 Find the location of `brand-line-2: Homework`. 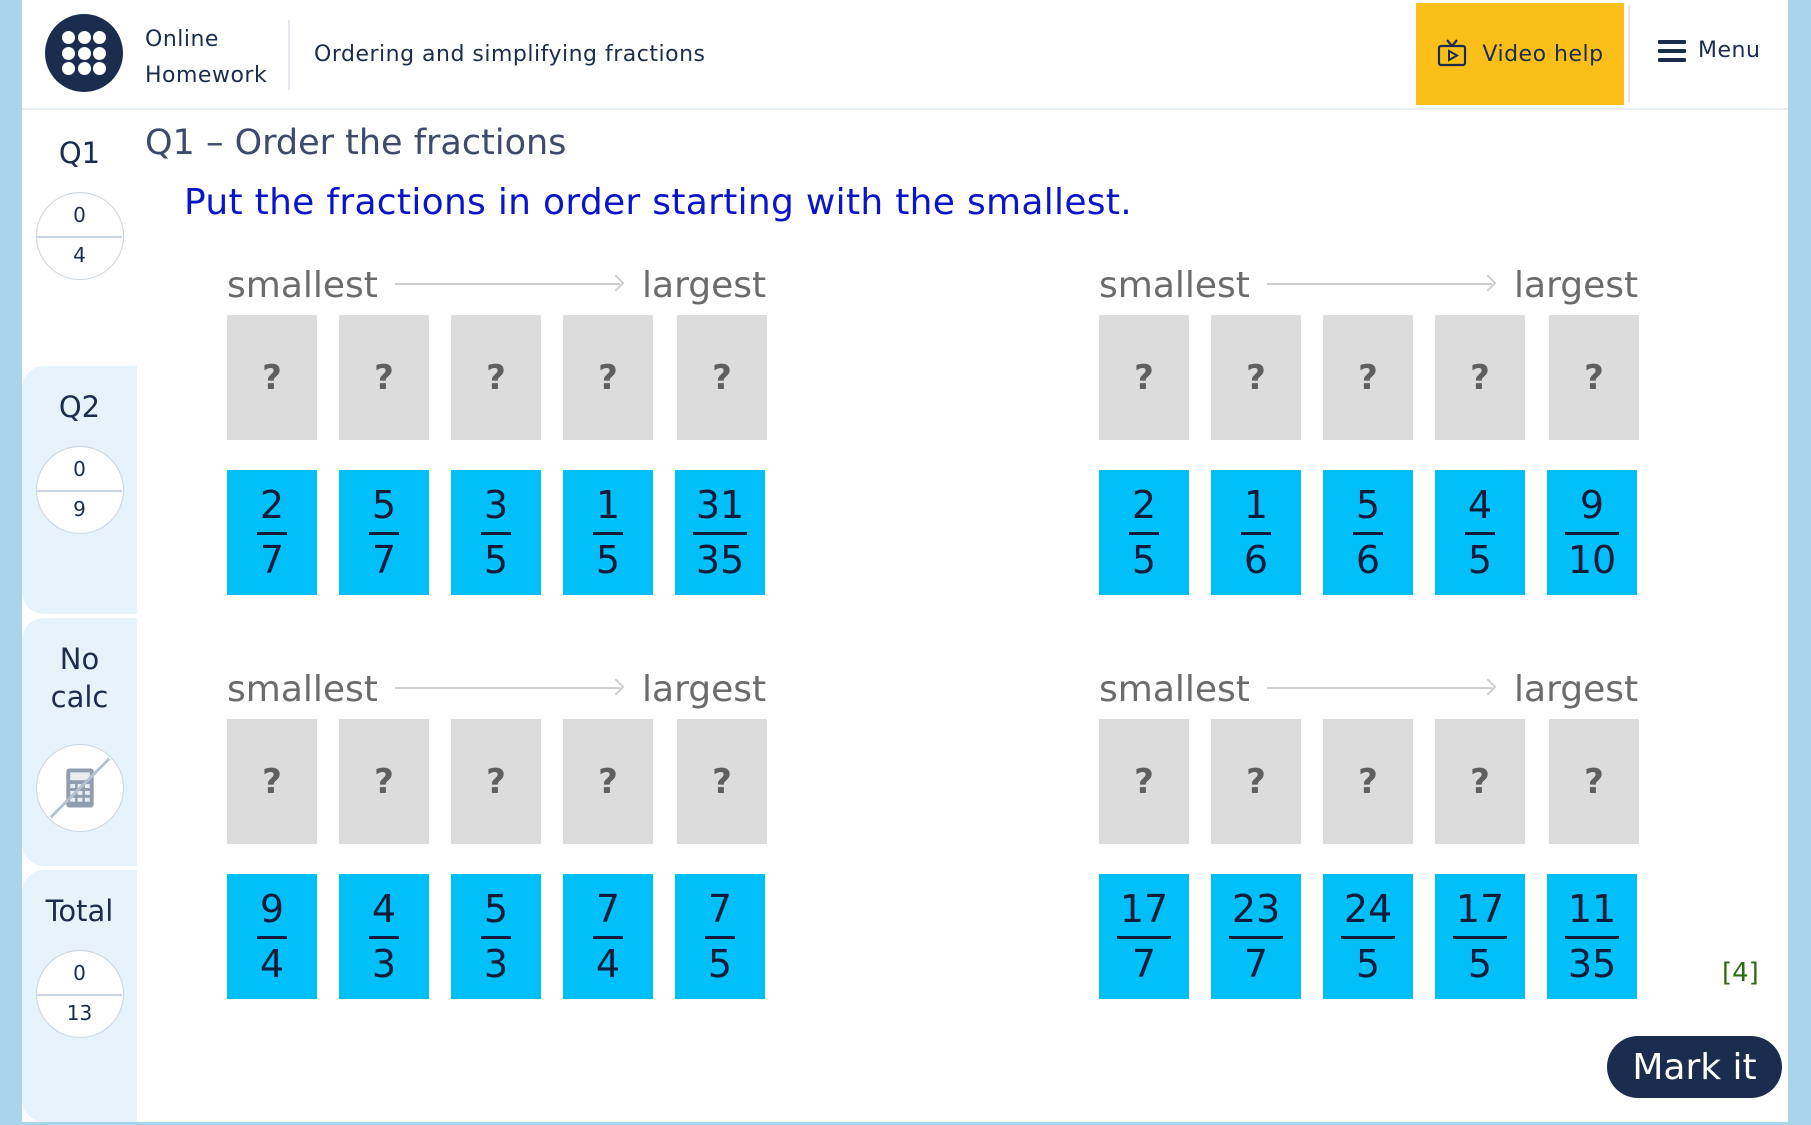

brand-line-2: Homework is located at coordinates (206, 75).